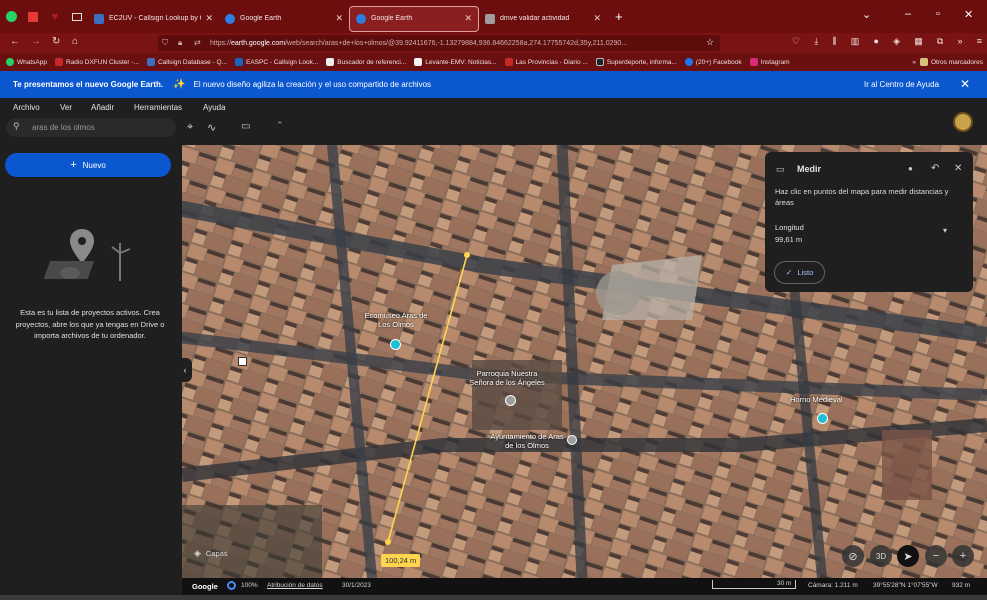 Image resolution: width=987 pixels, height=600 pixels. I want to click on collapse-panel-chevron-icon: ‹, so click(187, 370).